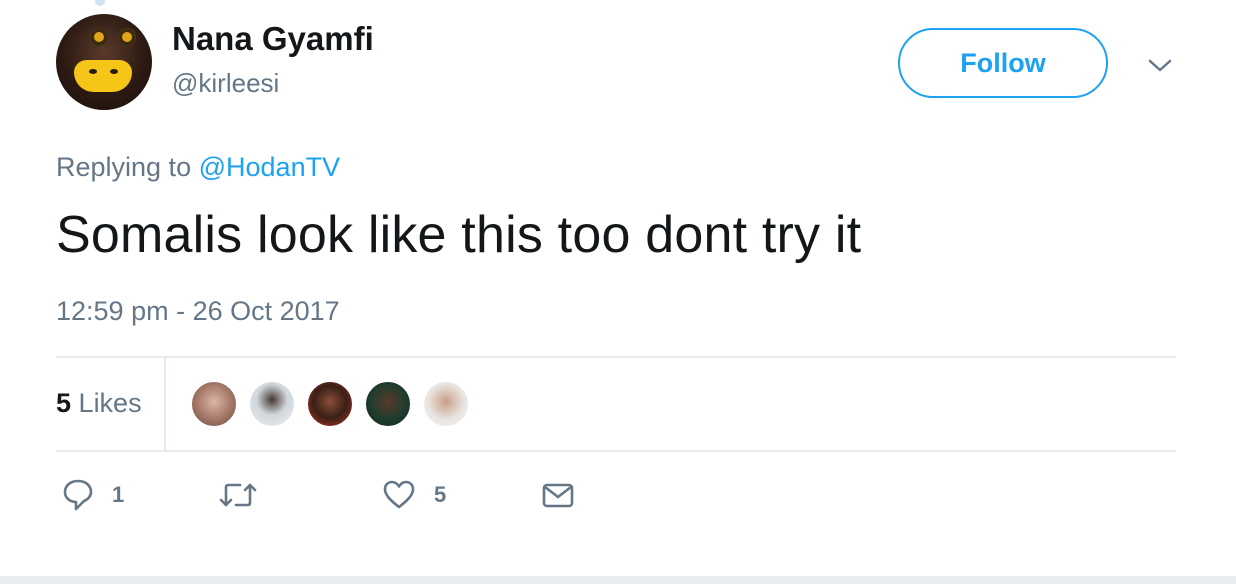 The height and width of the screenshot is (584, 1236). Describe the element at coordinates (616, 357) in the screenshot. I see `divider-top` at that location.